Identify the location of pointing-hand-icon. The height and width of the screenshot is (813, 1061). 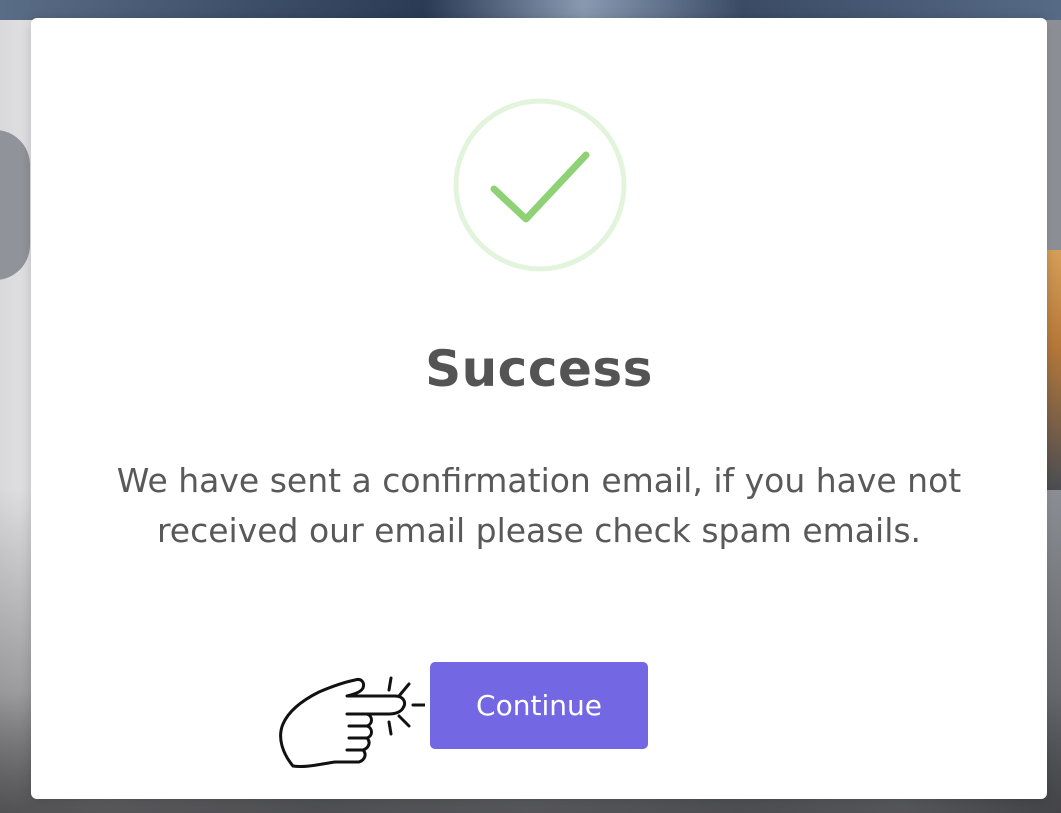
(352, 722).